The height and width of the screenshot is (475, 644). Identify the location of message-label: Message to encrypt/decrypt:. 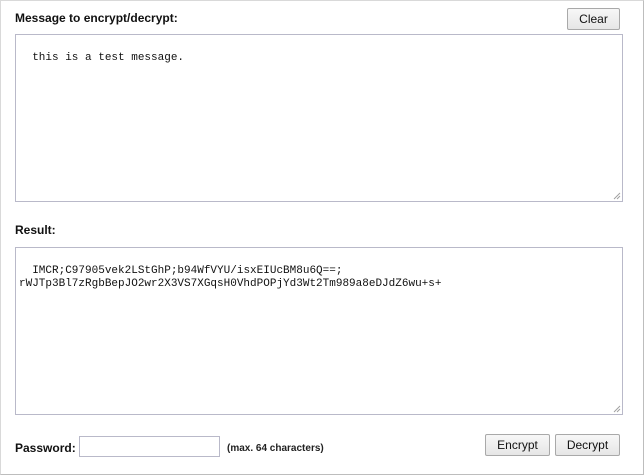
(96, 18).